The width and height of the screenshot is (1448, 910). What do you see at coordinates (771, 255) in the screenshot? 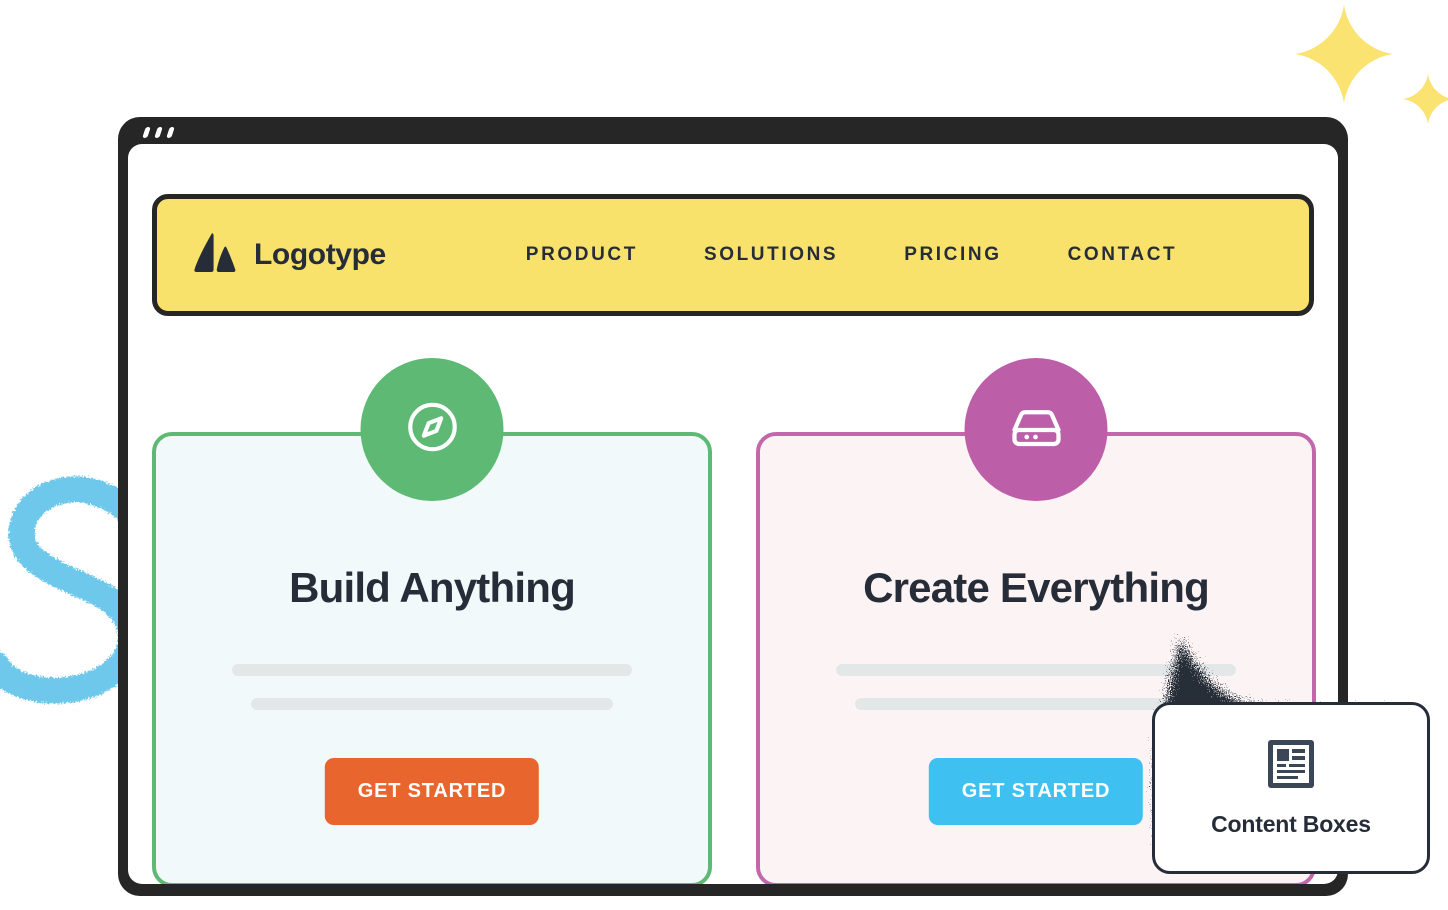
I see `nav-link-solutions: SOLUTIONS` at bounding box center [771, 255].